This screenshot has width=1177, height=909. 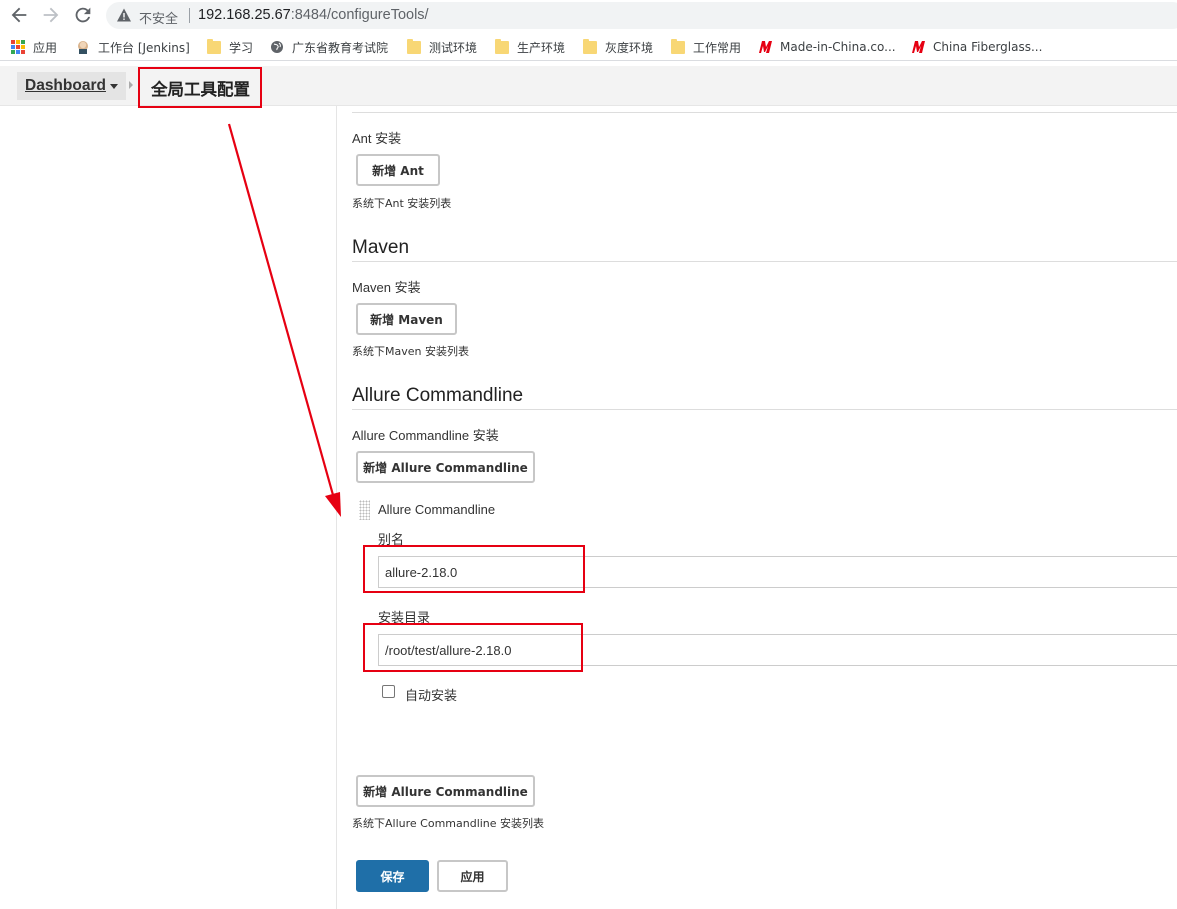 What do you see at coordinates (45, 47) in the screenshot?
I see `bookmark-label: 应用` at bounding box center [45, 47].